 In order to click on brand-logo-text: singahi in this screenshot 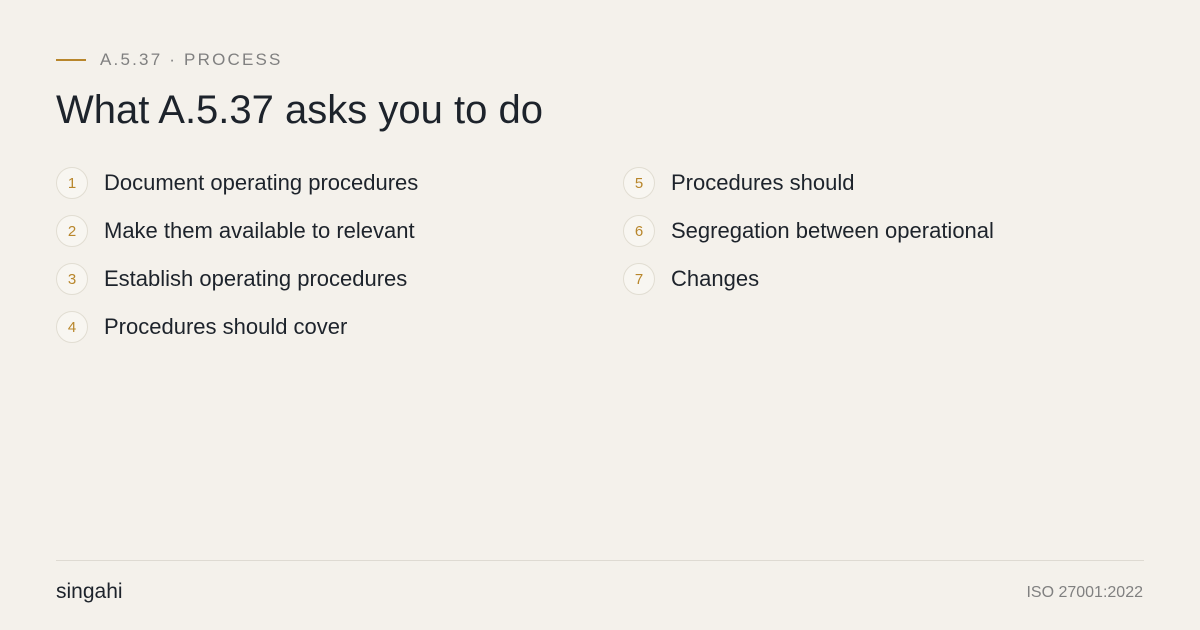, I will do `click(89, 591)`.